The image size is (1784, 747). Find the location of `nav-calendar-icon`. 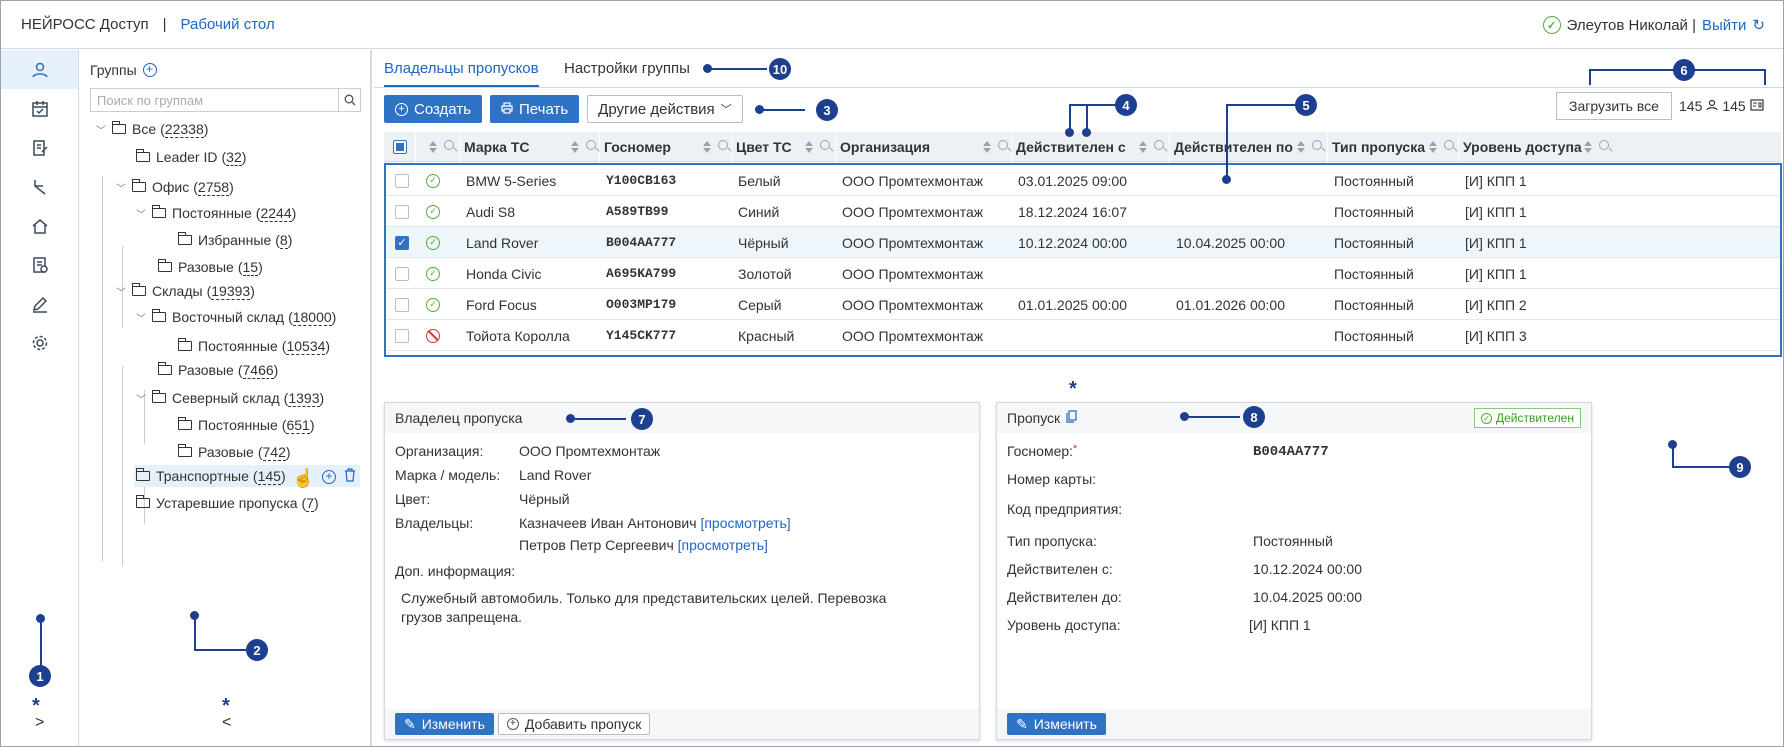

nav-calendar-icon is located at coordinates (39, 108).